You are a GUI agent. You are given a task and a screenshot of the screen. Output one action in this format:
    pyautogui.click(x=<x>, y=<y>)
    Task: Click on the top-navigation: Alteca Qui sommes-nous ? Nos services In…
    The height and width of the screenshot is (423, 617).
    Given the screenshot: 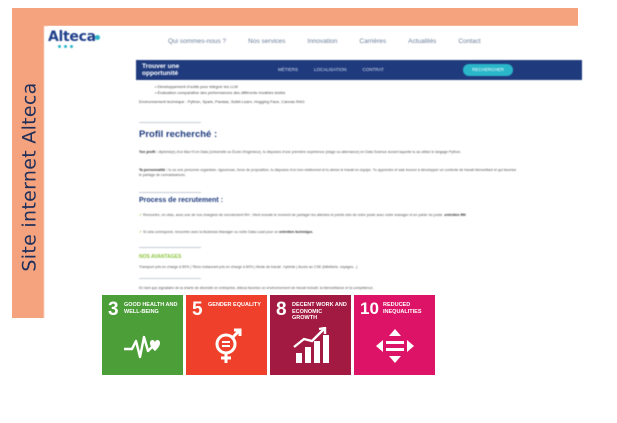 What is the action you would take?
    pyautogui.click(x=313, y=42)
    